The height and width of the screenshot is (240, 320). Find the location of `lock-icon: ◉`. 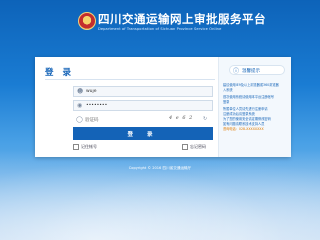

lock-icon: ◉ is located at coordinates (80, 105).